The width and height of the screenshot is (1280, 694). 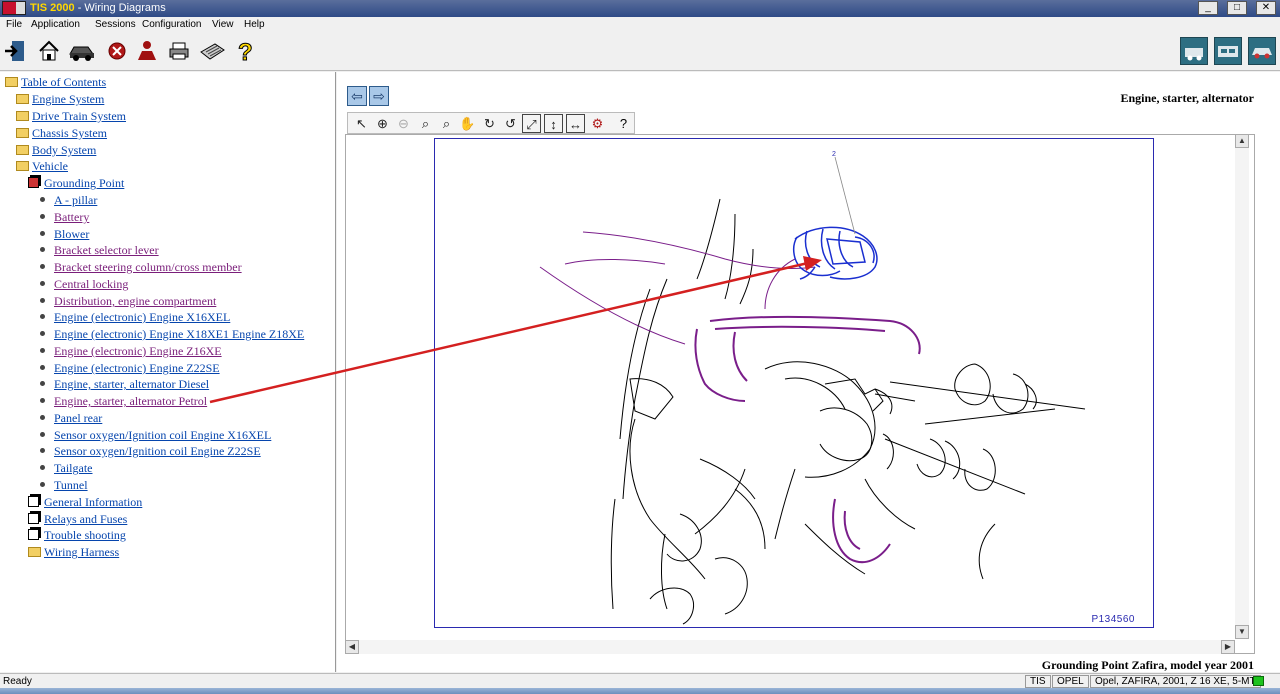 What do you see at coordinates (489, 123) in the screenshot?
I see `rotate-cw-icon: ↻` at bounding box center [489, 123].